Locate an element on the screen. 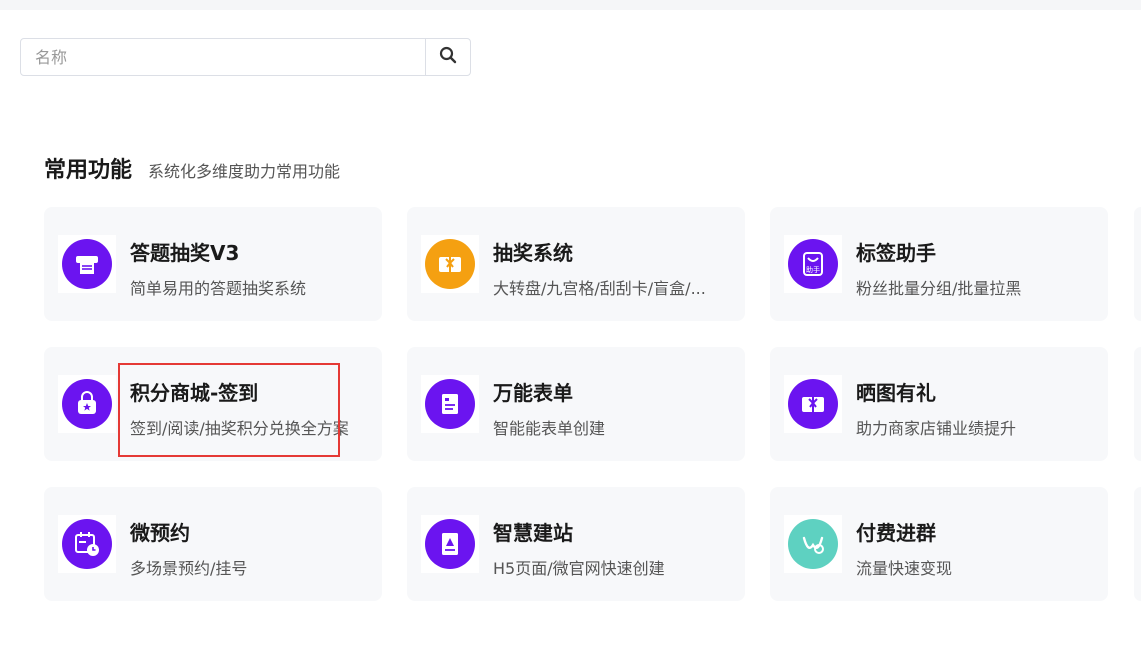  feature-card-micro-booking: 微预约 多场景预约/挂号 is located at coordinates (213, 544).